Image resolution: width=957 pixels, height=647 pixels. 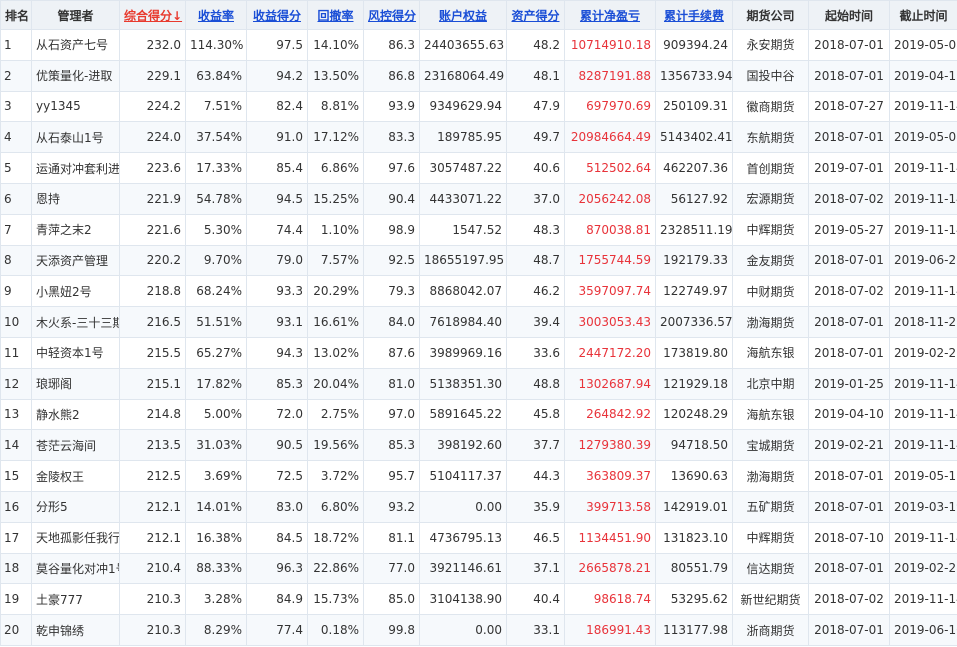 I want to click on cell-fees: 56127.92, so click(x=694, y=198).